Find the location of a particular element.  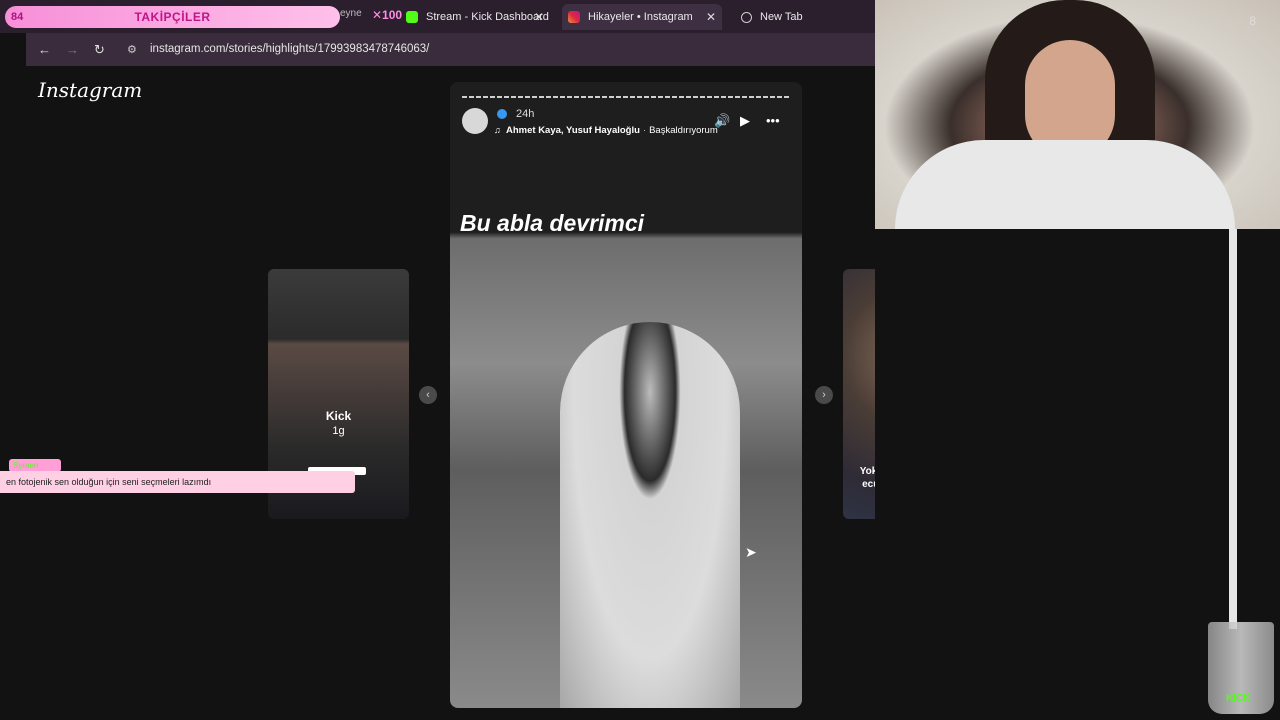

story-progress-bar is located at coordinates (626, 97).